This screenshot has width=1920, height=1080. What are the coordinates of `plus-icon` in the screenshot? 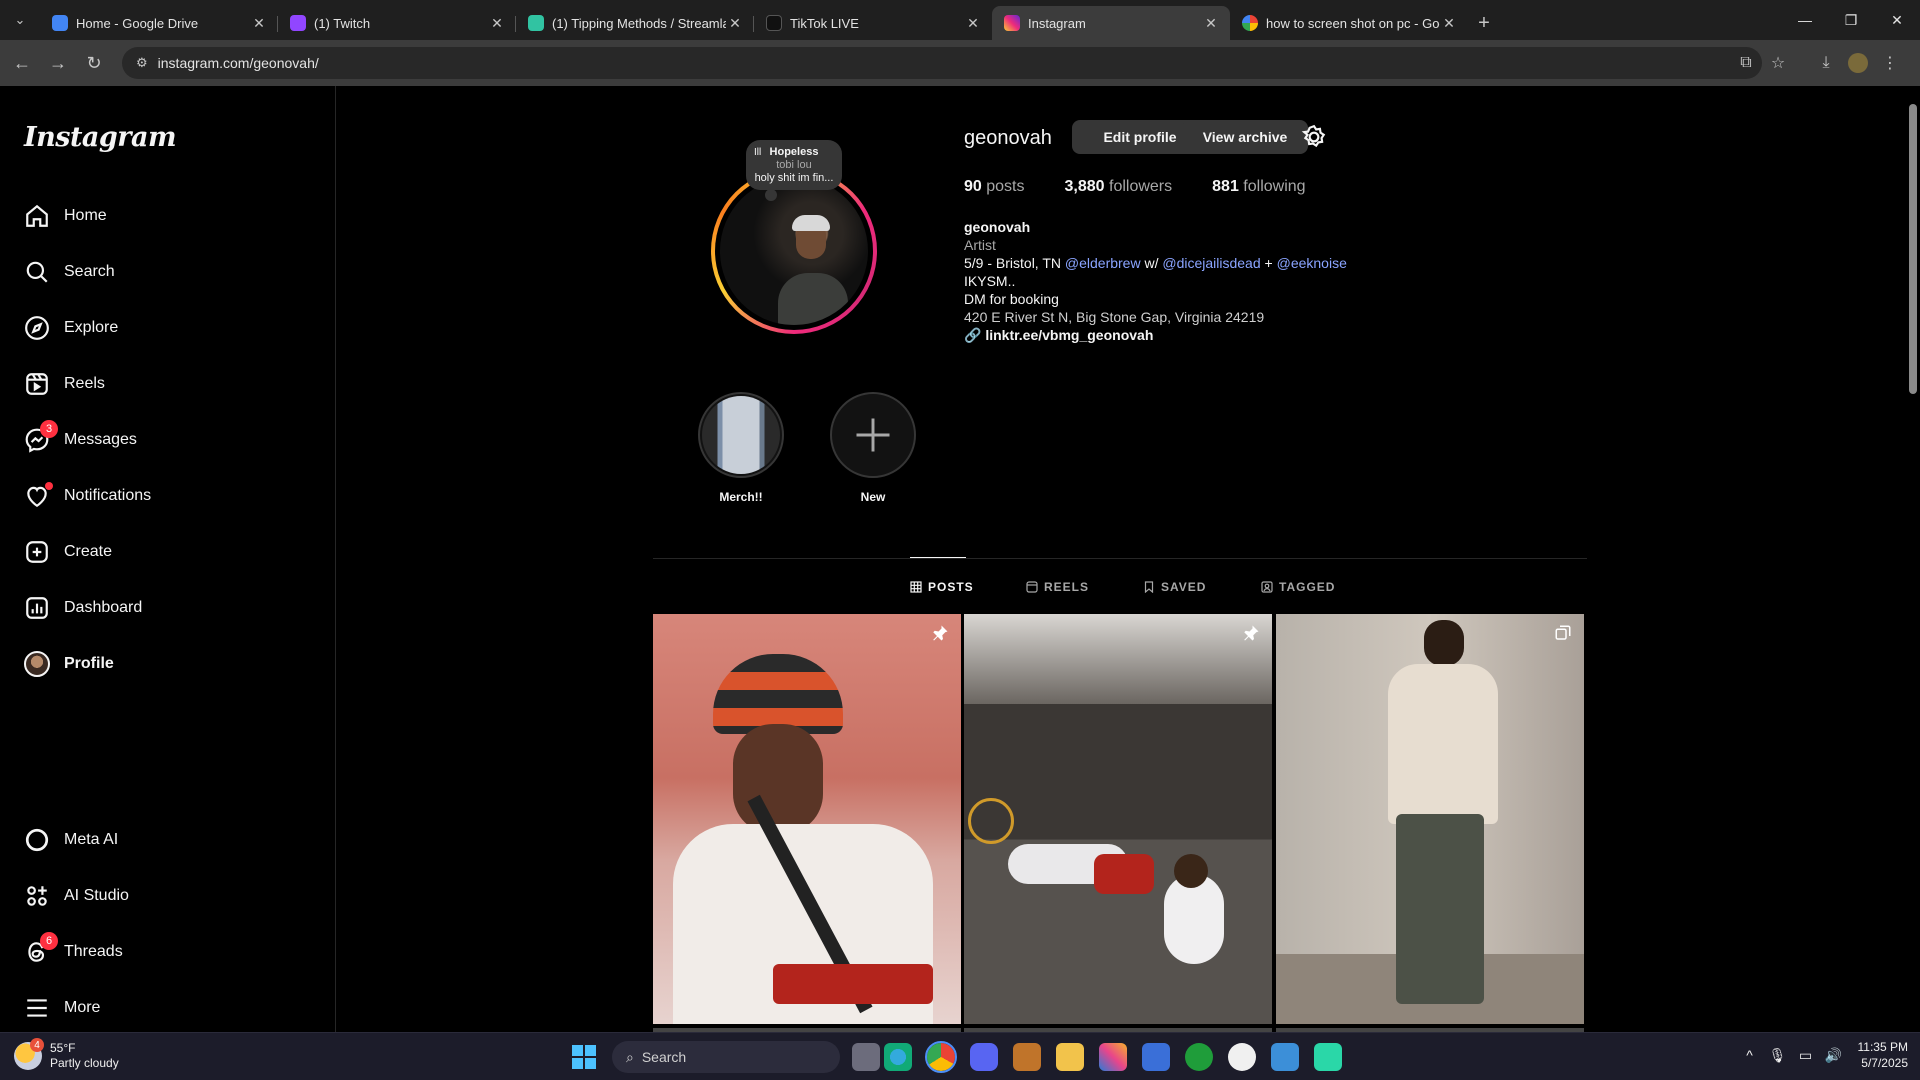 It's located at (873, 435).